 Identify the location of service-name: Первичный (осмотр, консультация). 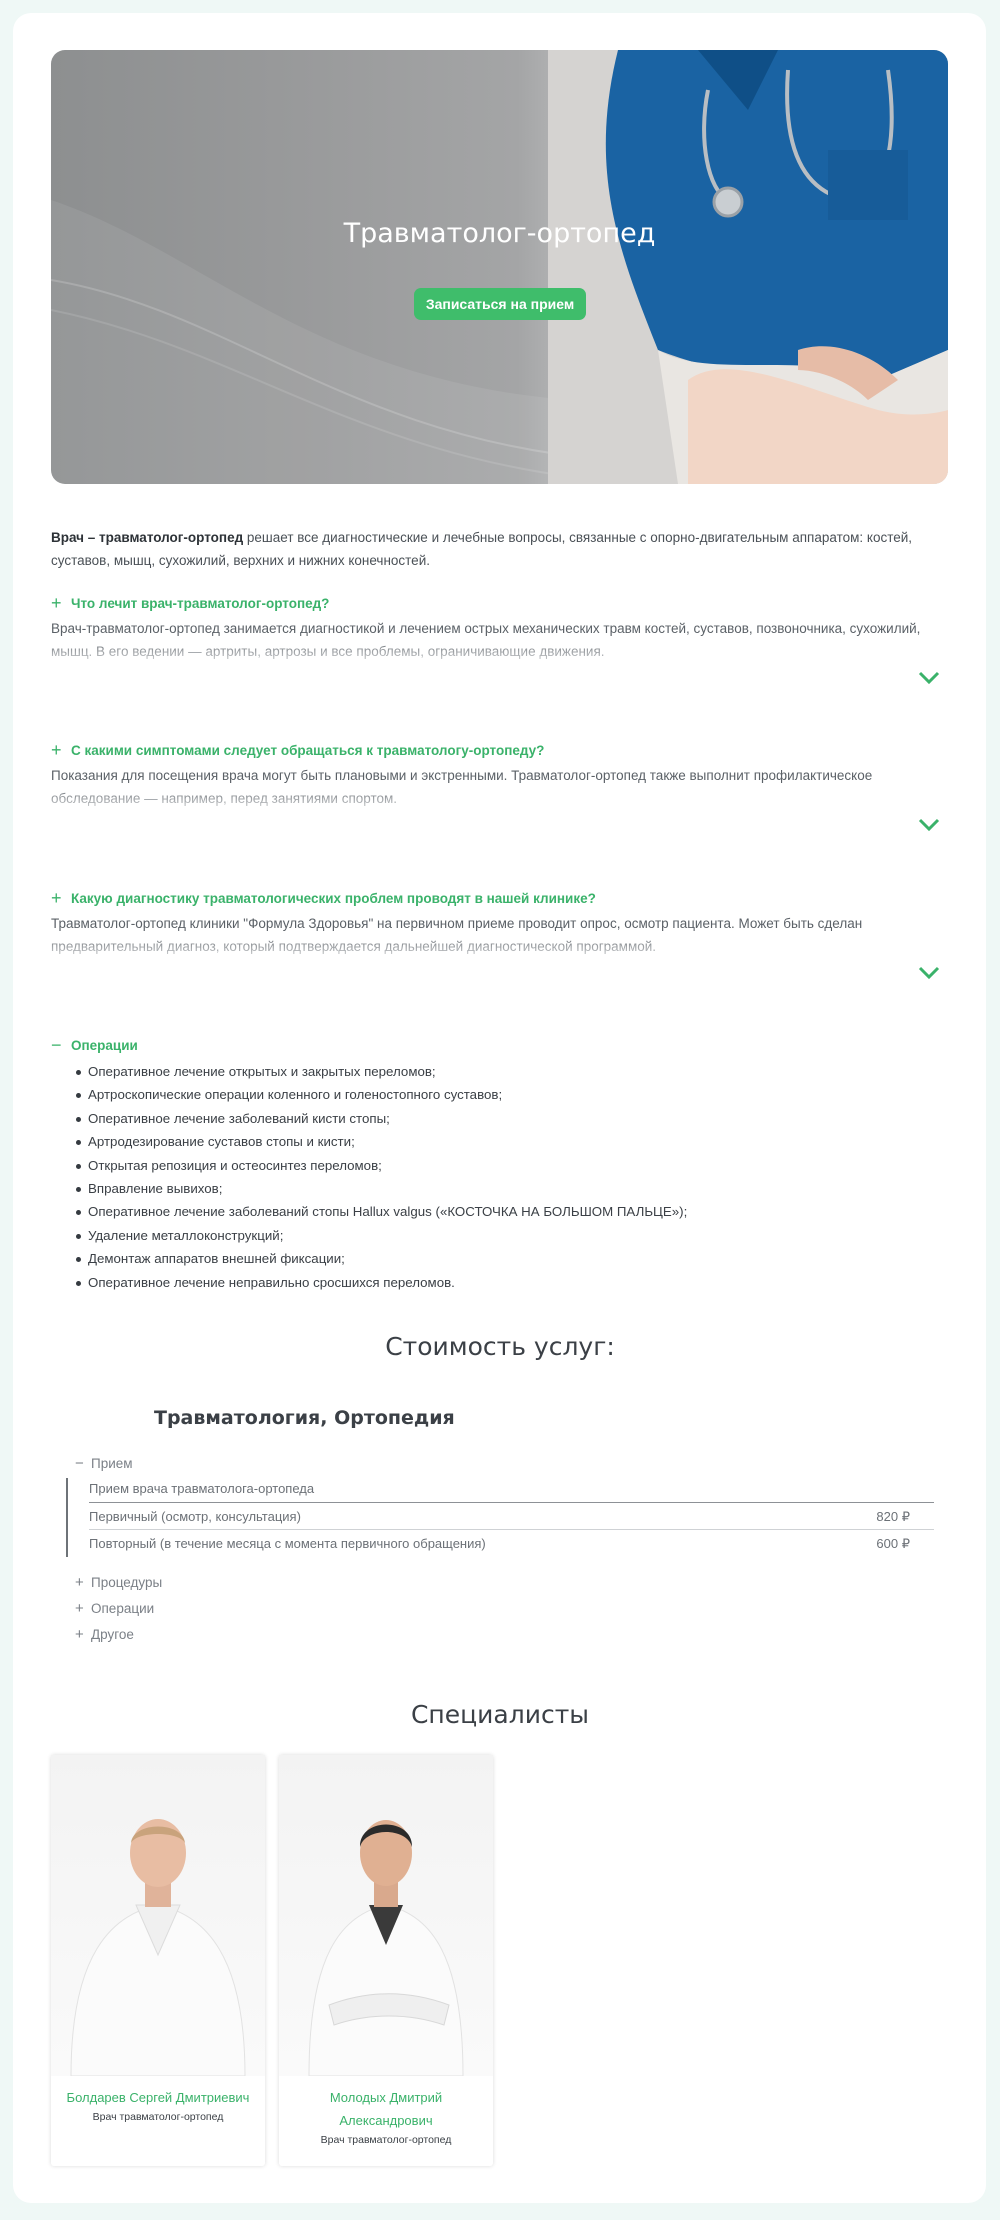
(195, 1516).